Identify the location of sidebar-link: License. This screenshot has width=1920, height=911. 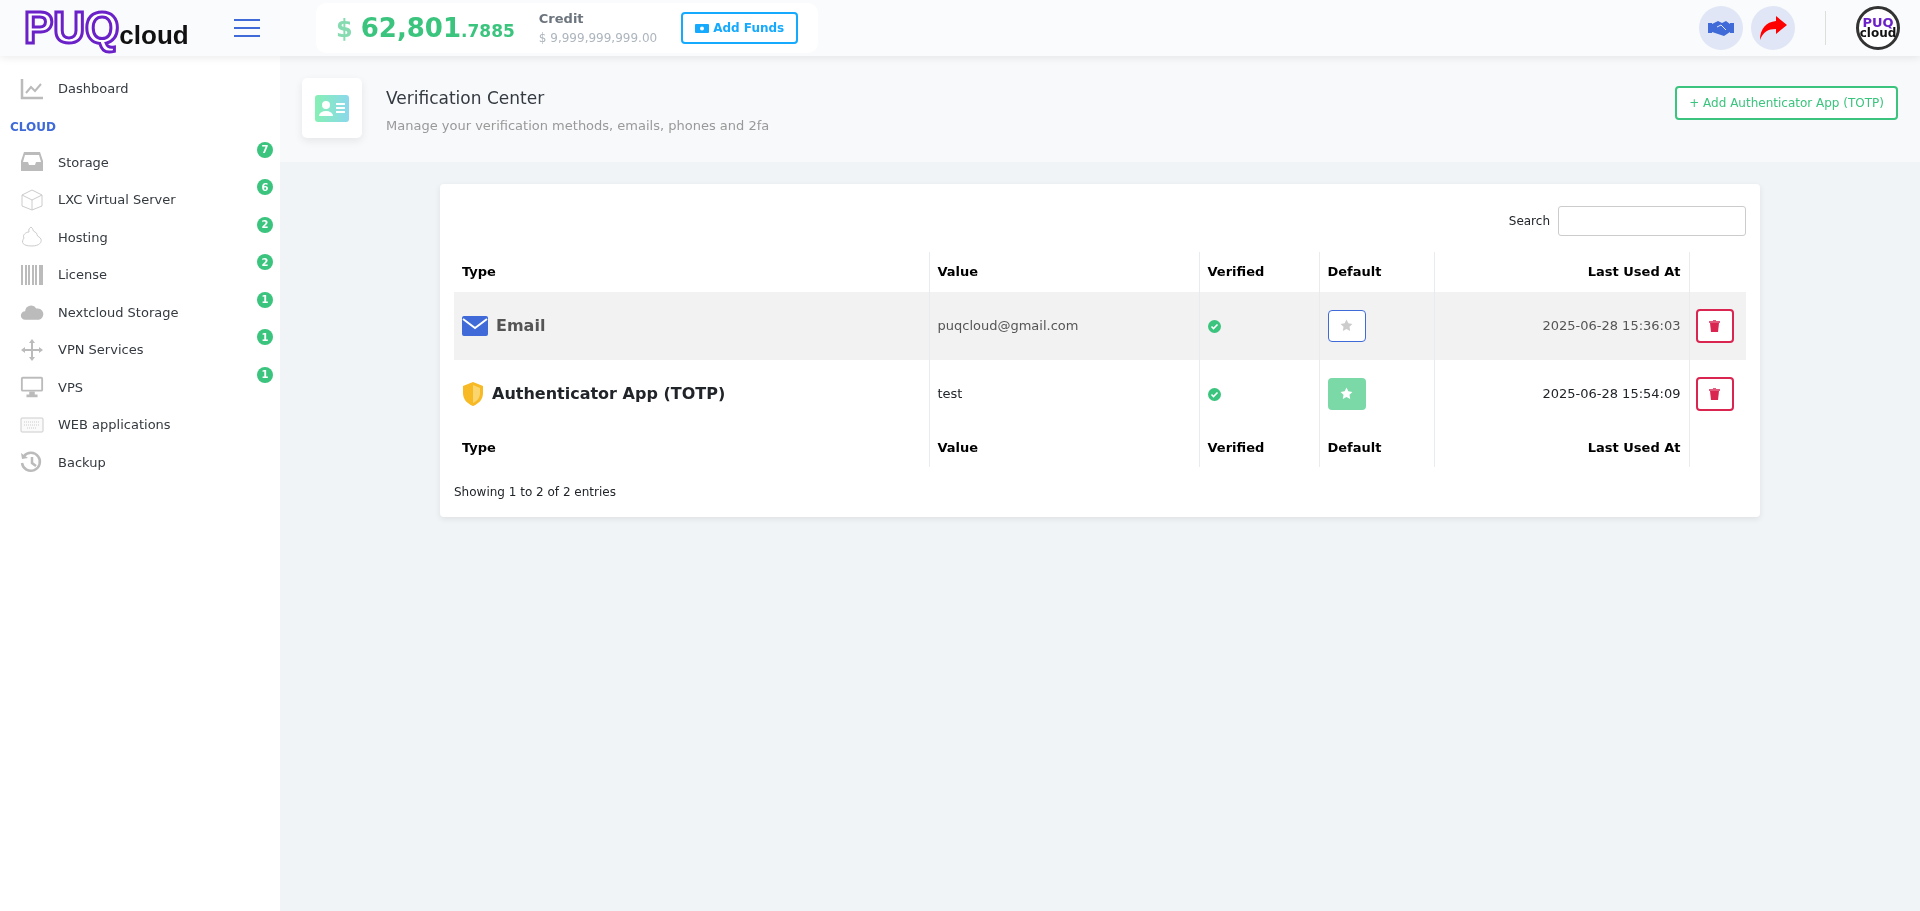
(82, 275).